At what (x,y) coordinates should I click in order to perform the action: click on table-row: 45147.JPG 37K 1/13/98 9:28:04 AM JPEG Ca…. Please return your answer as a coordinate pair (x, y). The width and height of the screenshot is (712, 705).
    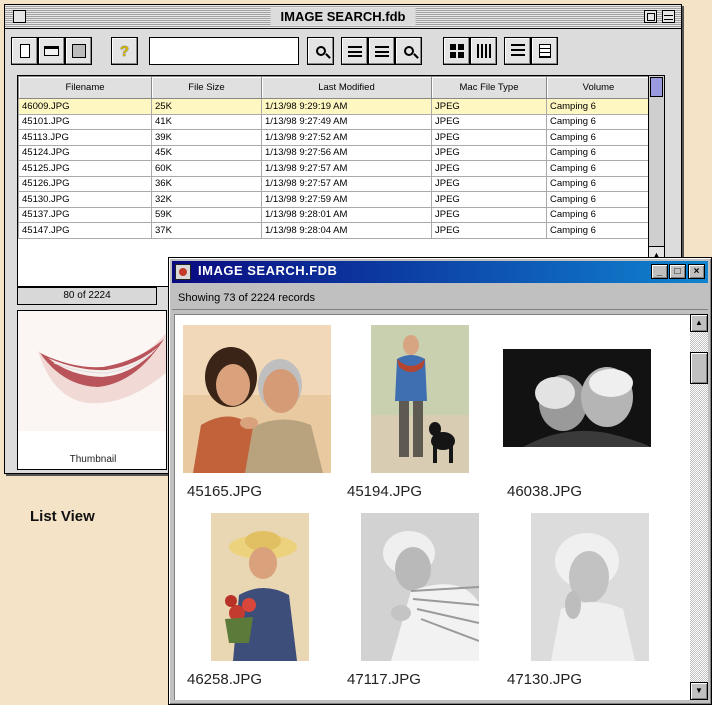
    Looking at the image, I should click on (334, 230).